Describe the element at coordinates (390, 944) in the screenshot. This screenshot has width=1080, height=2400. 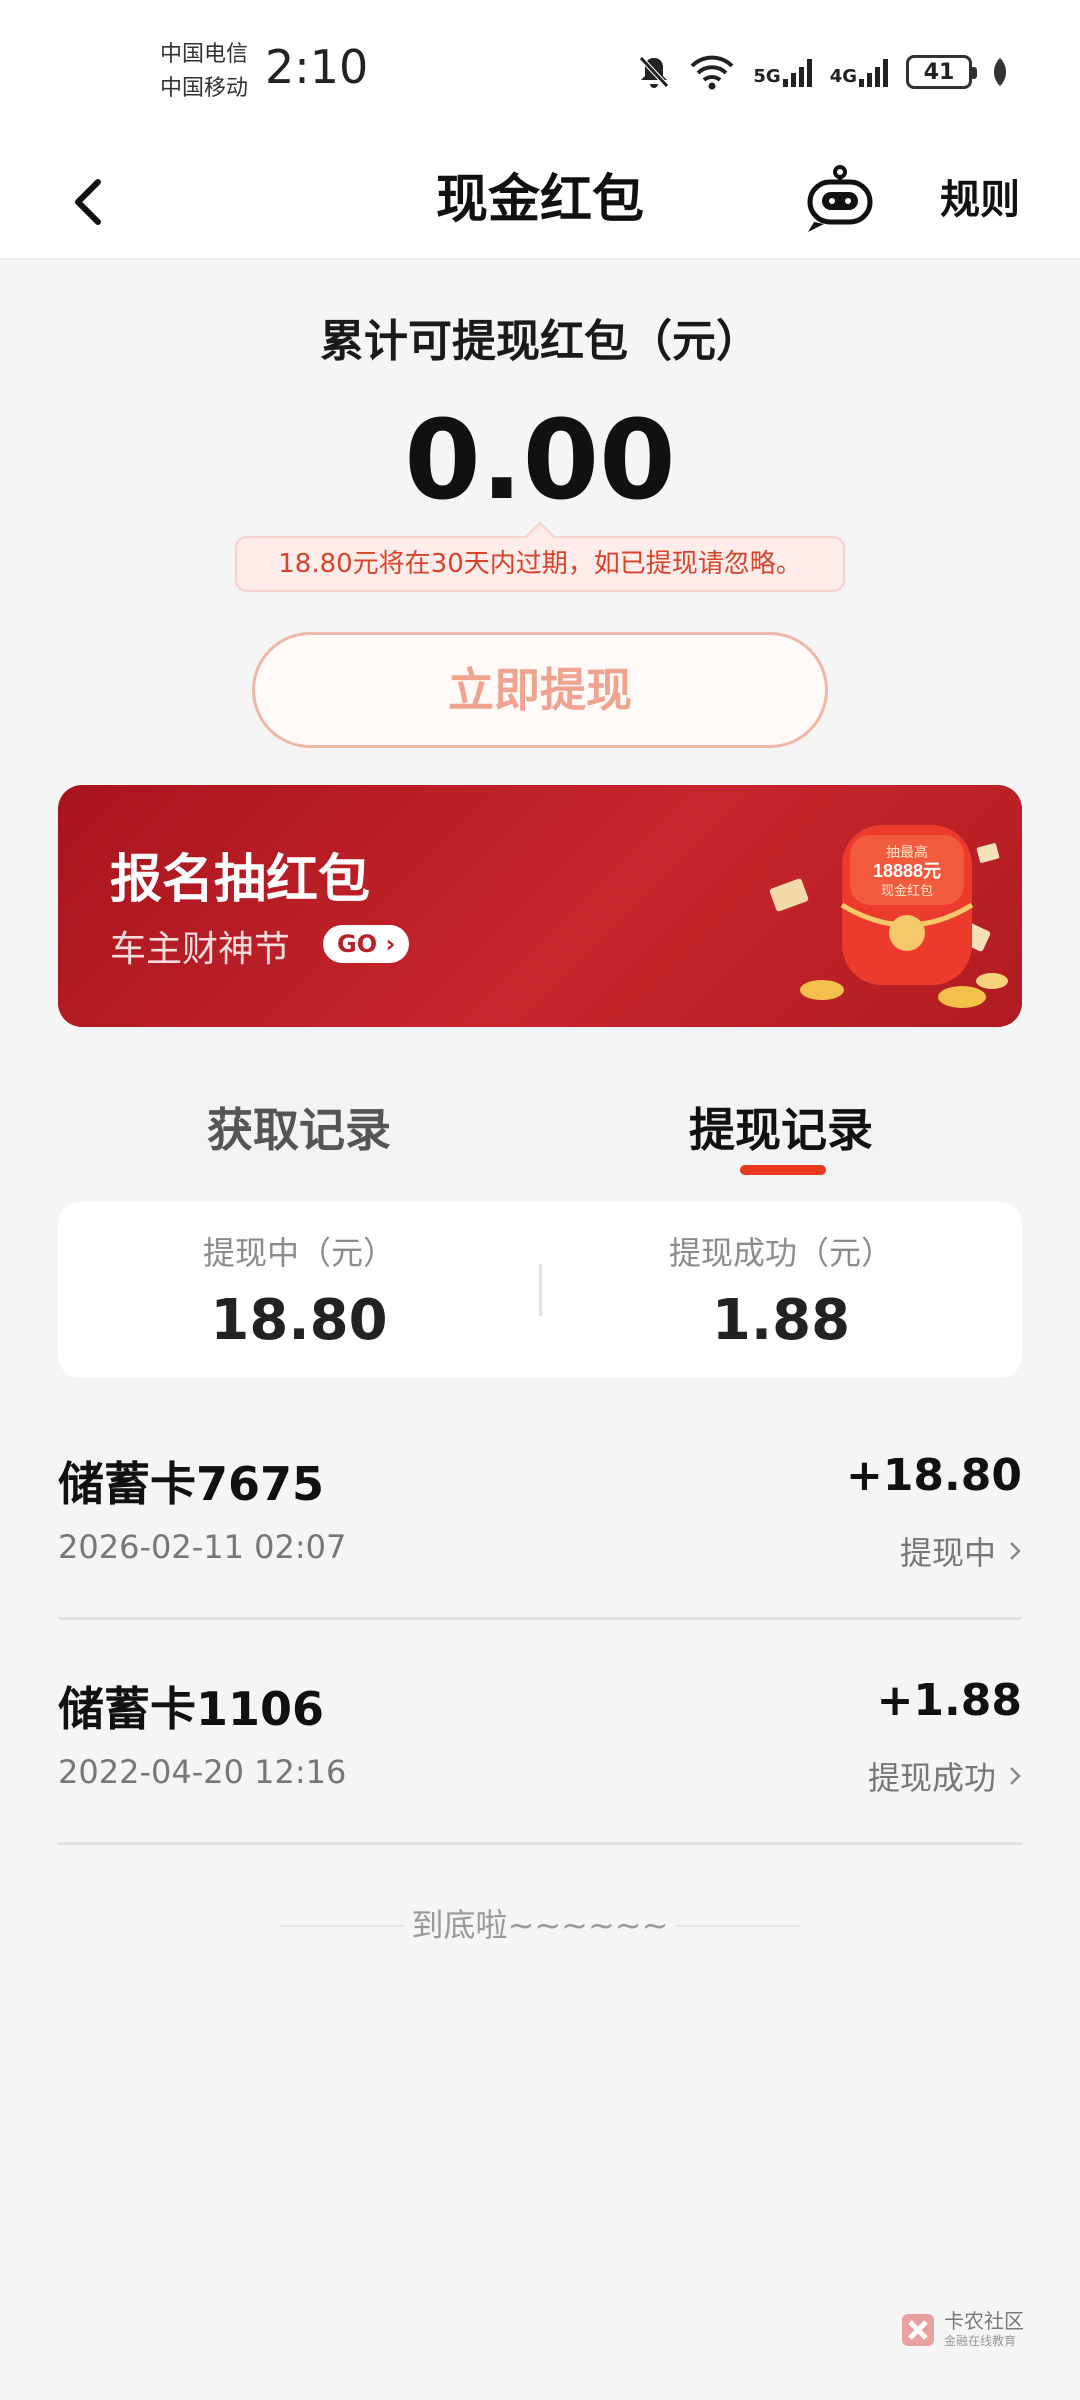
I see `chevron-right-icon: ›` at that location.